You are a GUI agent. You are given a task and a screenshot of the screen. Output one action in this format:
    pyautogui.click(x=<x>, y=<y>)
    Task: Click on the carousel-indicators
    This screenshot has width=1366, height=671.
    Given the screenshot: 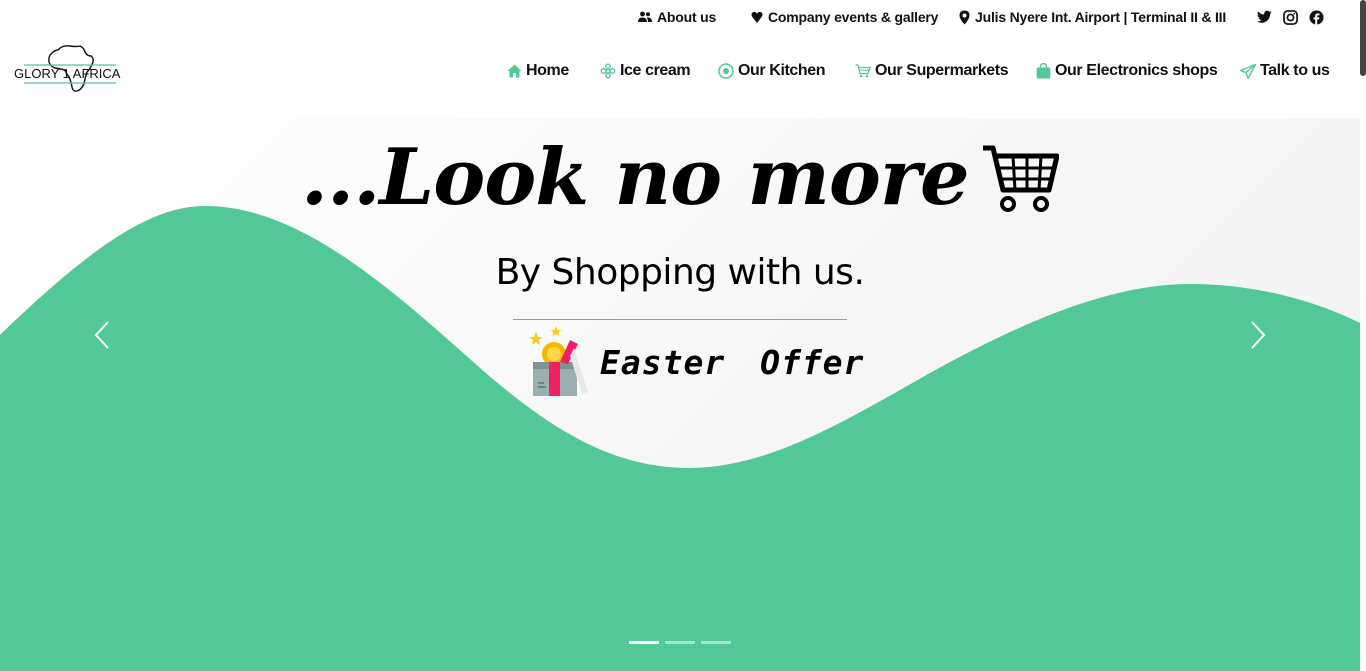 What is the action you would take?
    pyautogui.click(x=680, y=642)
    